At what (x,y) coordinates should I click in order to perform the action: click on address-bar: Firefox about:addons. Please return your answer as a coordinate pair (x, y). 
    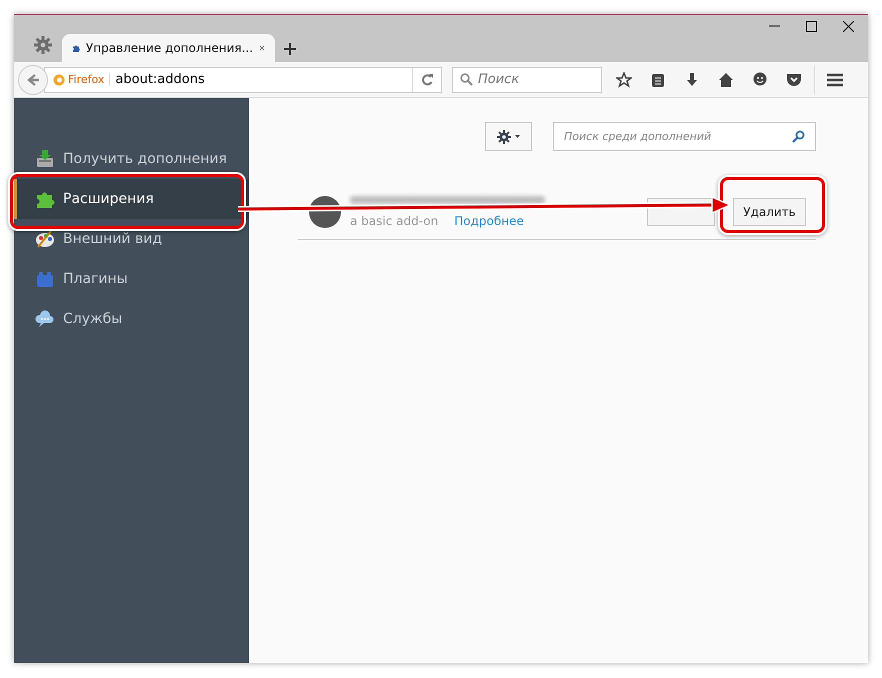
    Looking at the image, I should click on (243, 79).